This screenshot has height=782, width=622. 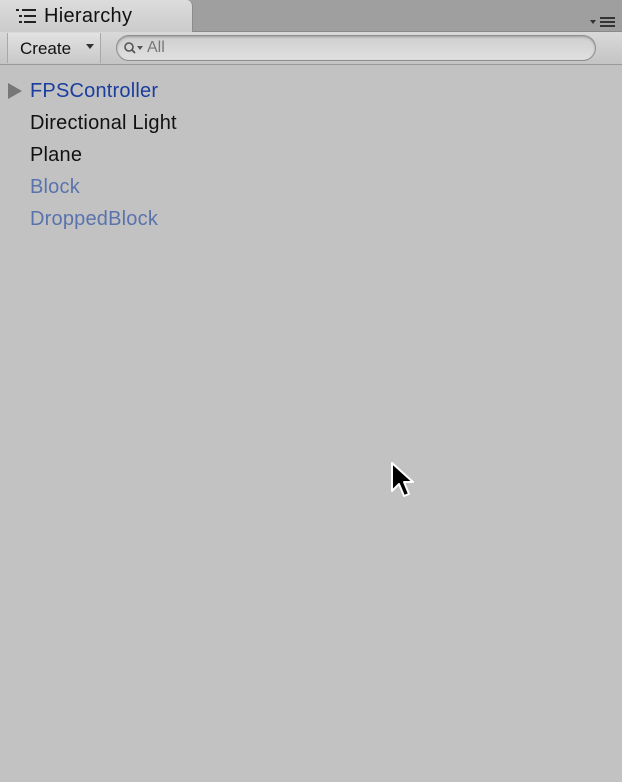 What do you see at coordinates (135, 48) in the screenshot?
I see `search-icon` at bounding box center [135, 48].